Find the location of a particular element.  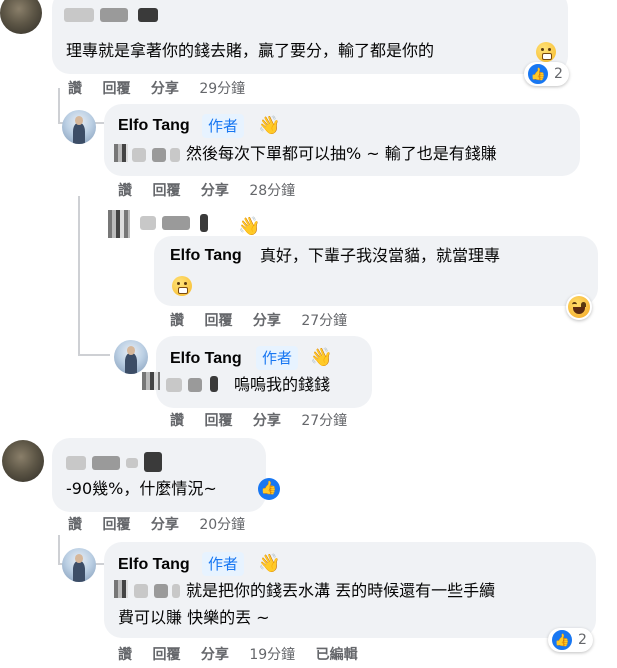

timestamp: 29分鐘 is located at coordinates (222, 88).